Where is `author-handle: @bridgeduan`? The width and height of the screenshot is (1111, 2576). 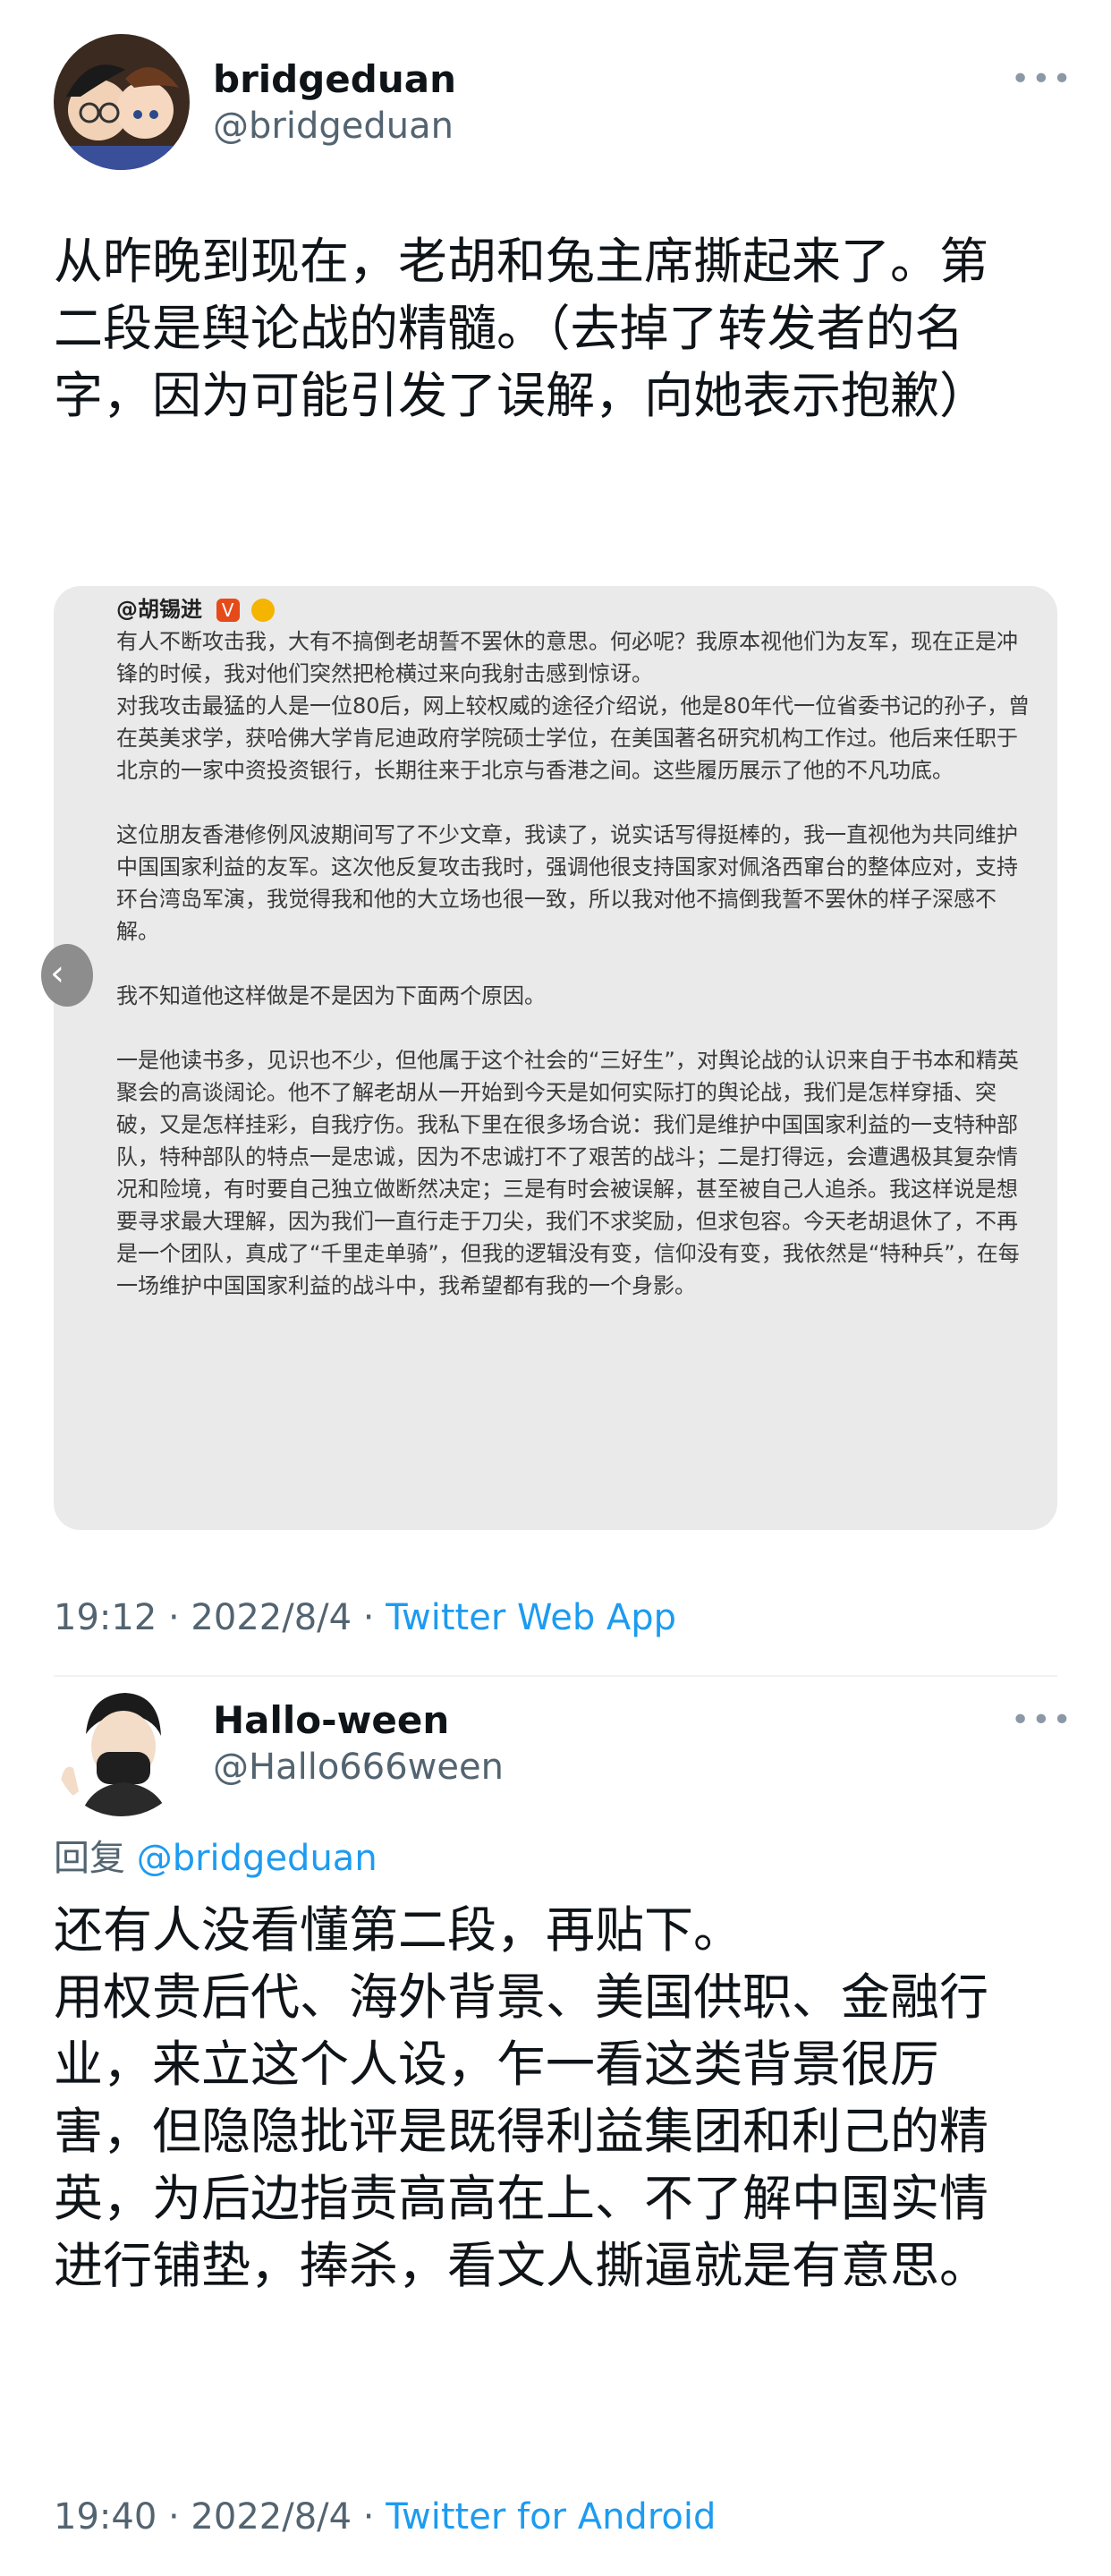
author-handle: @bridgeduan is located at coordinates (333, 126).